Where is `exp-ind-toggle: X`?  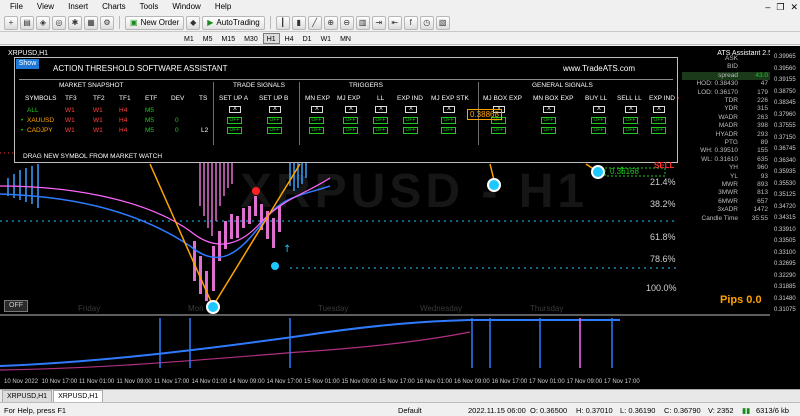
exp-ind-toggle: X is located at coordinates (411, 109).